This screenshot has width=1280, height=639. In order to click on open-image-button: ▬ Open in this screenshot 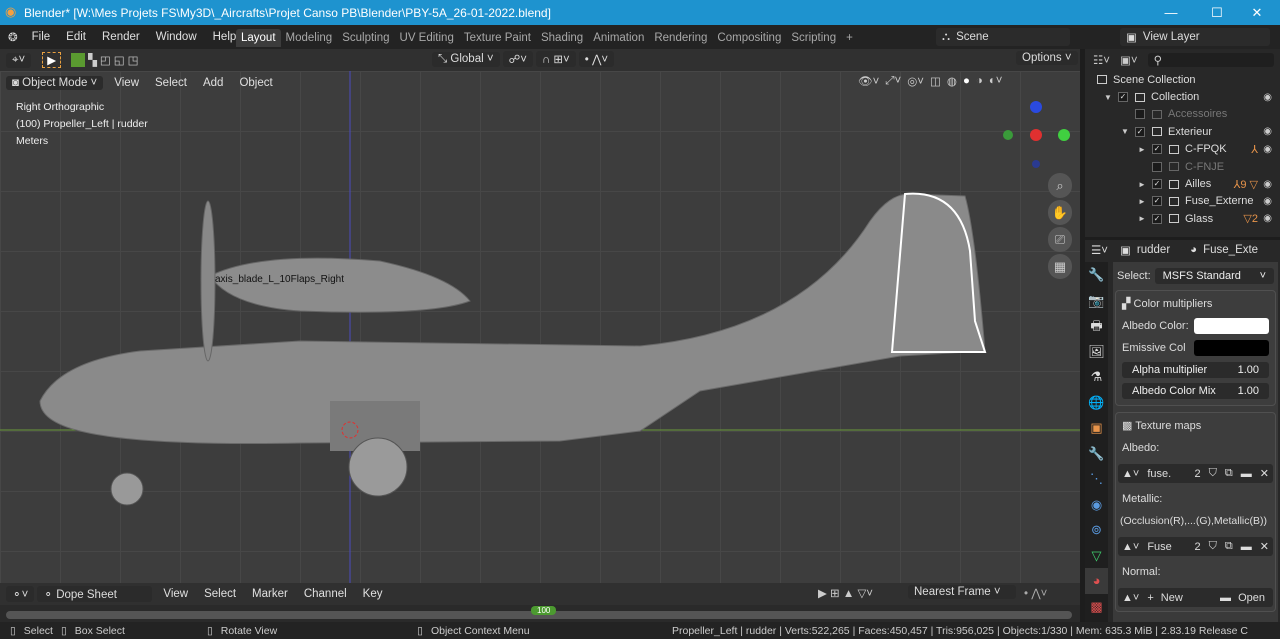, I will do `click(1244, 598)`.